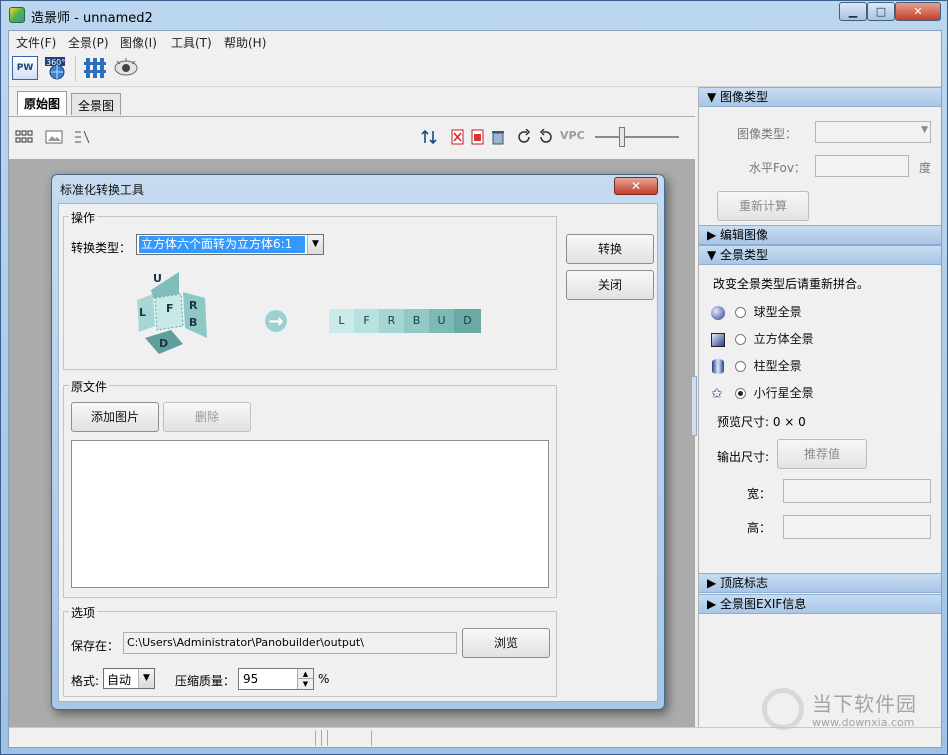  Describe the element at coordinates (873, 132) in the screenshot. I see `image-type-select: ▼` at that location.